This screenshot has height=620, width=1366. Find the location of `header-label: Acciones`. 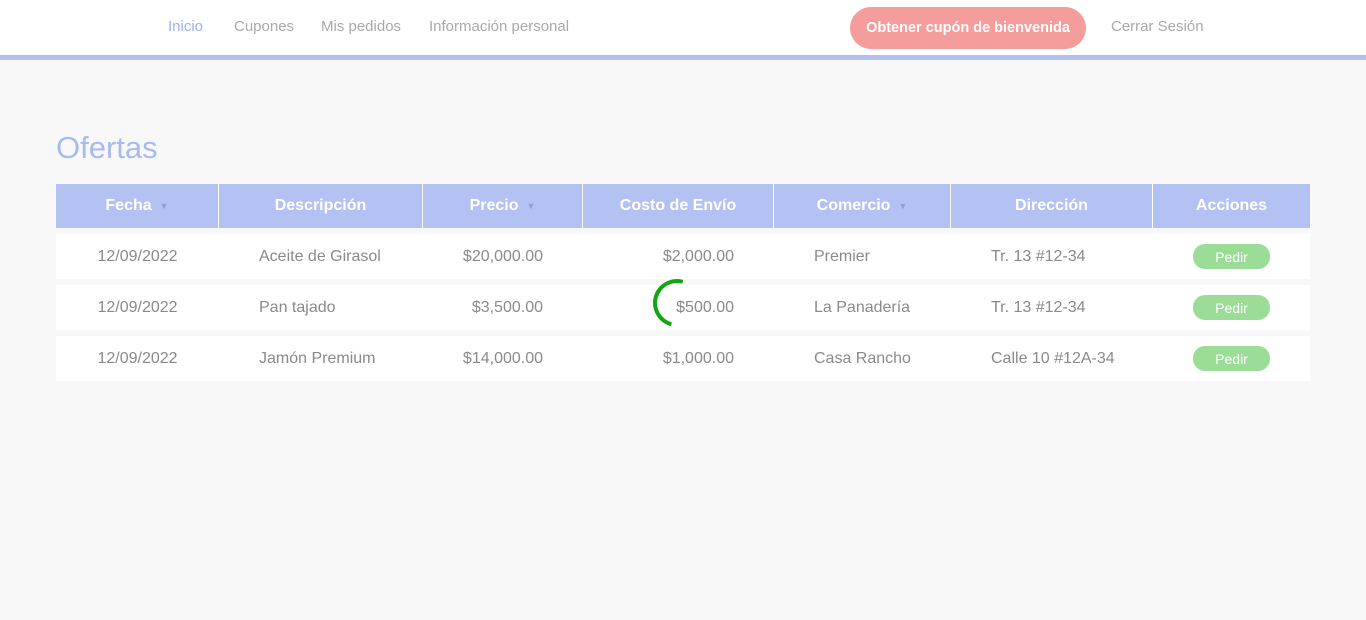

header-label: Acciones is located at coordinates (1231, 205).